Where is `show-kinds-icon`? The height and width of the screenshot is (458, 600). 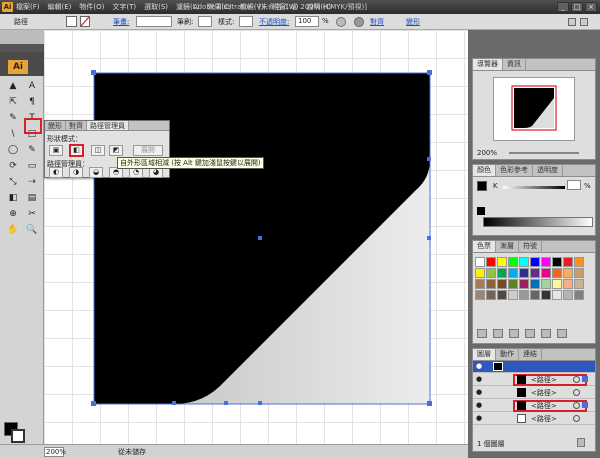 show-kinds-icon is located at coordinates (498, 333).